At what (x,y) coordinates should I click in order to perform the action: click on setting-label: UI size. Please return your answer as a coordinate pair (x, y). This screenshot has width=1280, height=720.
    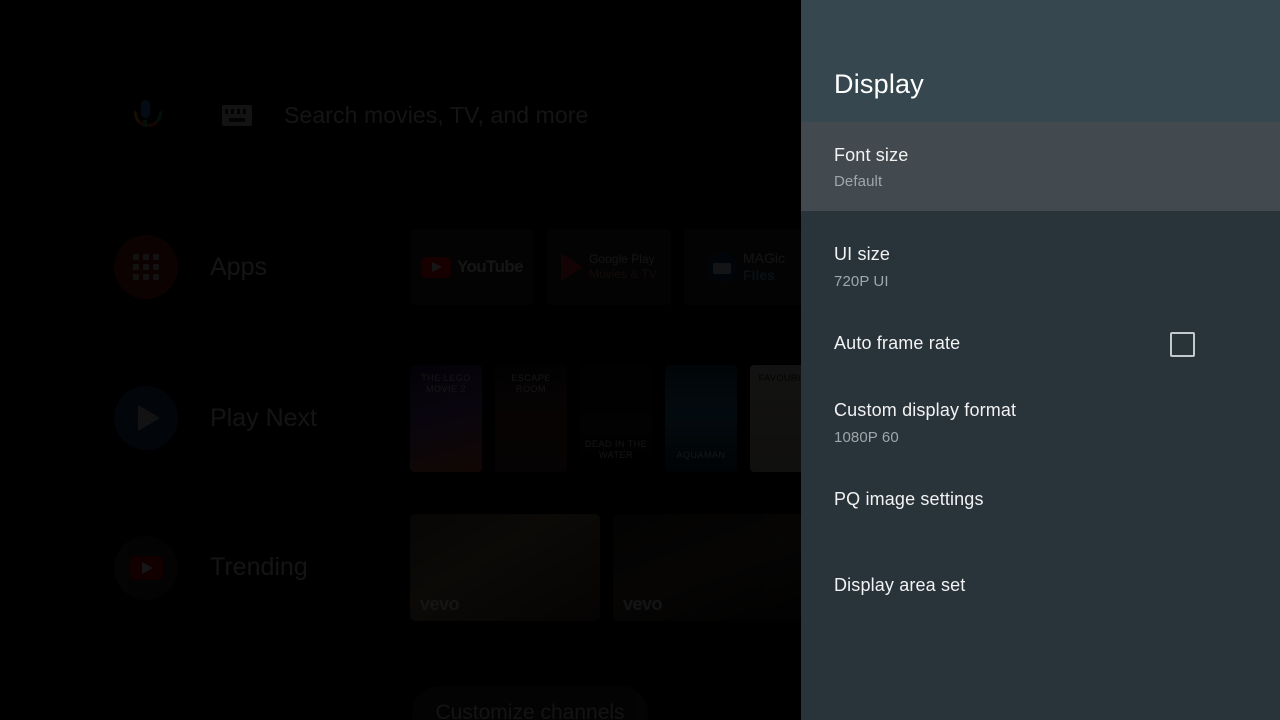
    Looking at the image, I should click on (862, 254).